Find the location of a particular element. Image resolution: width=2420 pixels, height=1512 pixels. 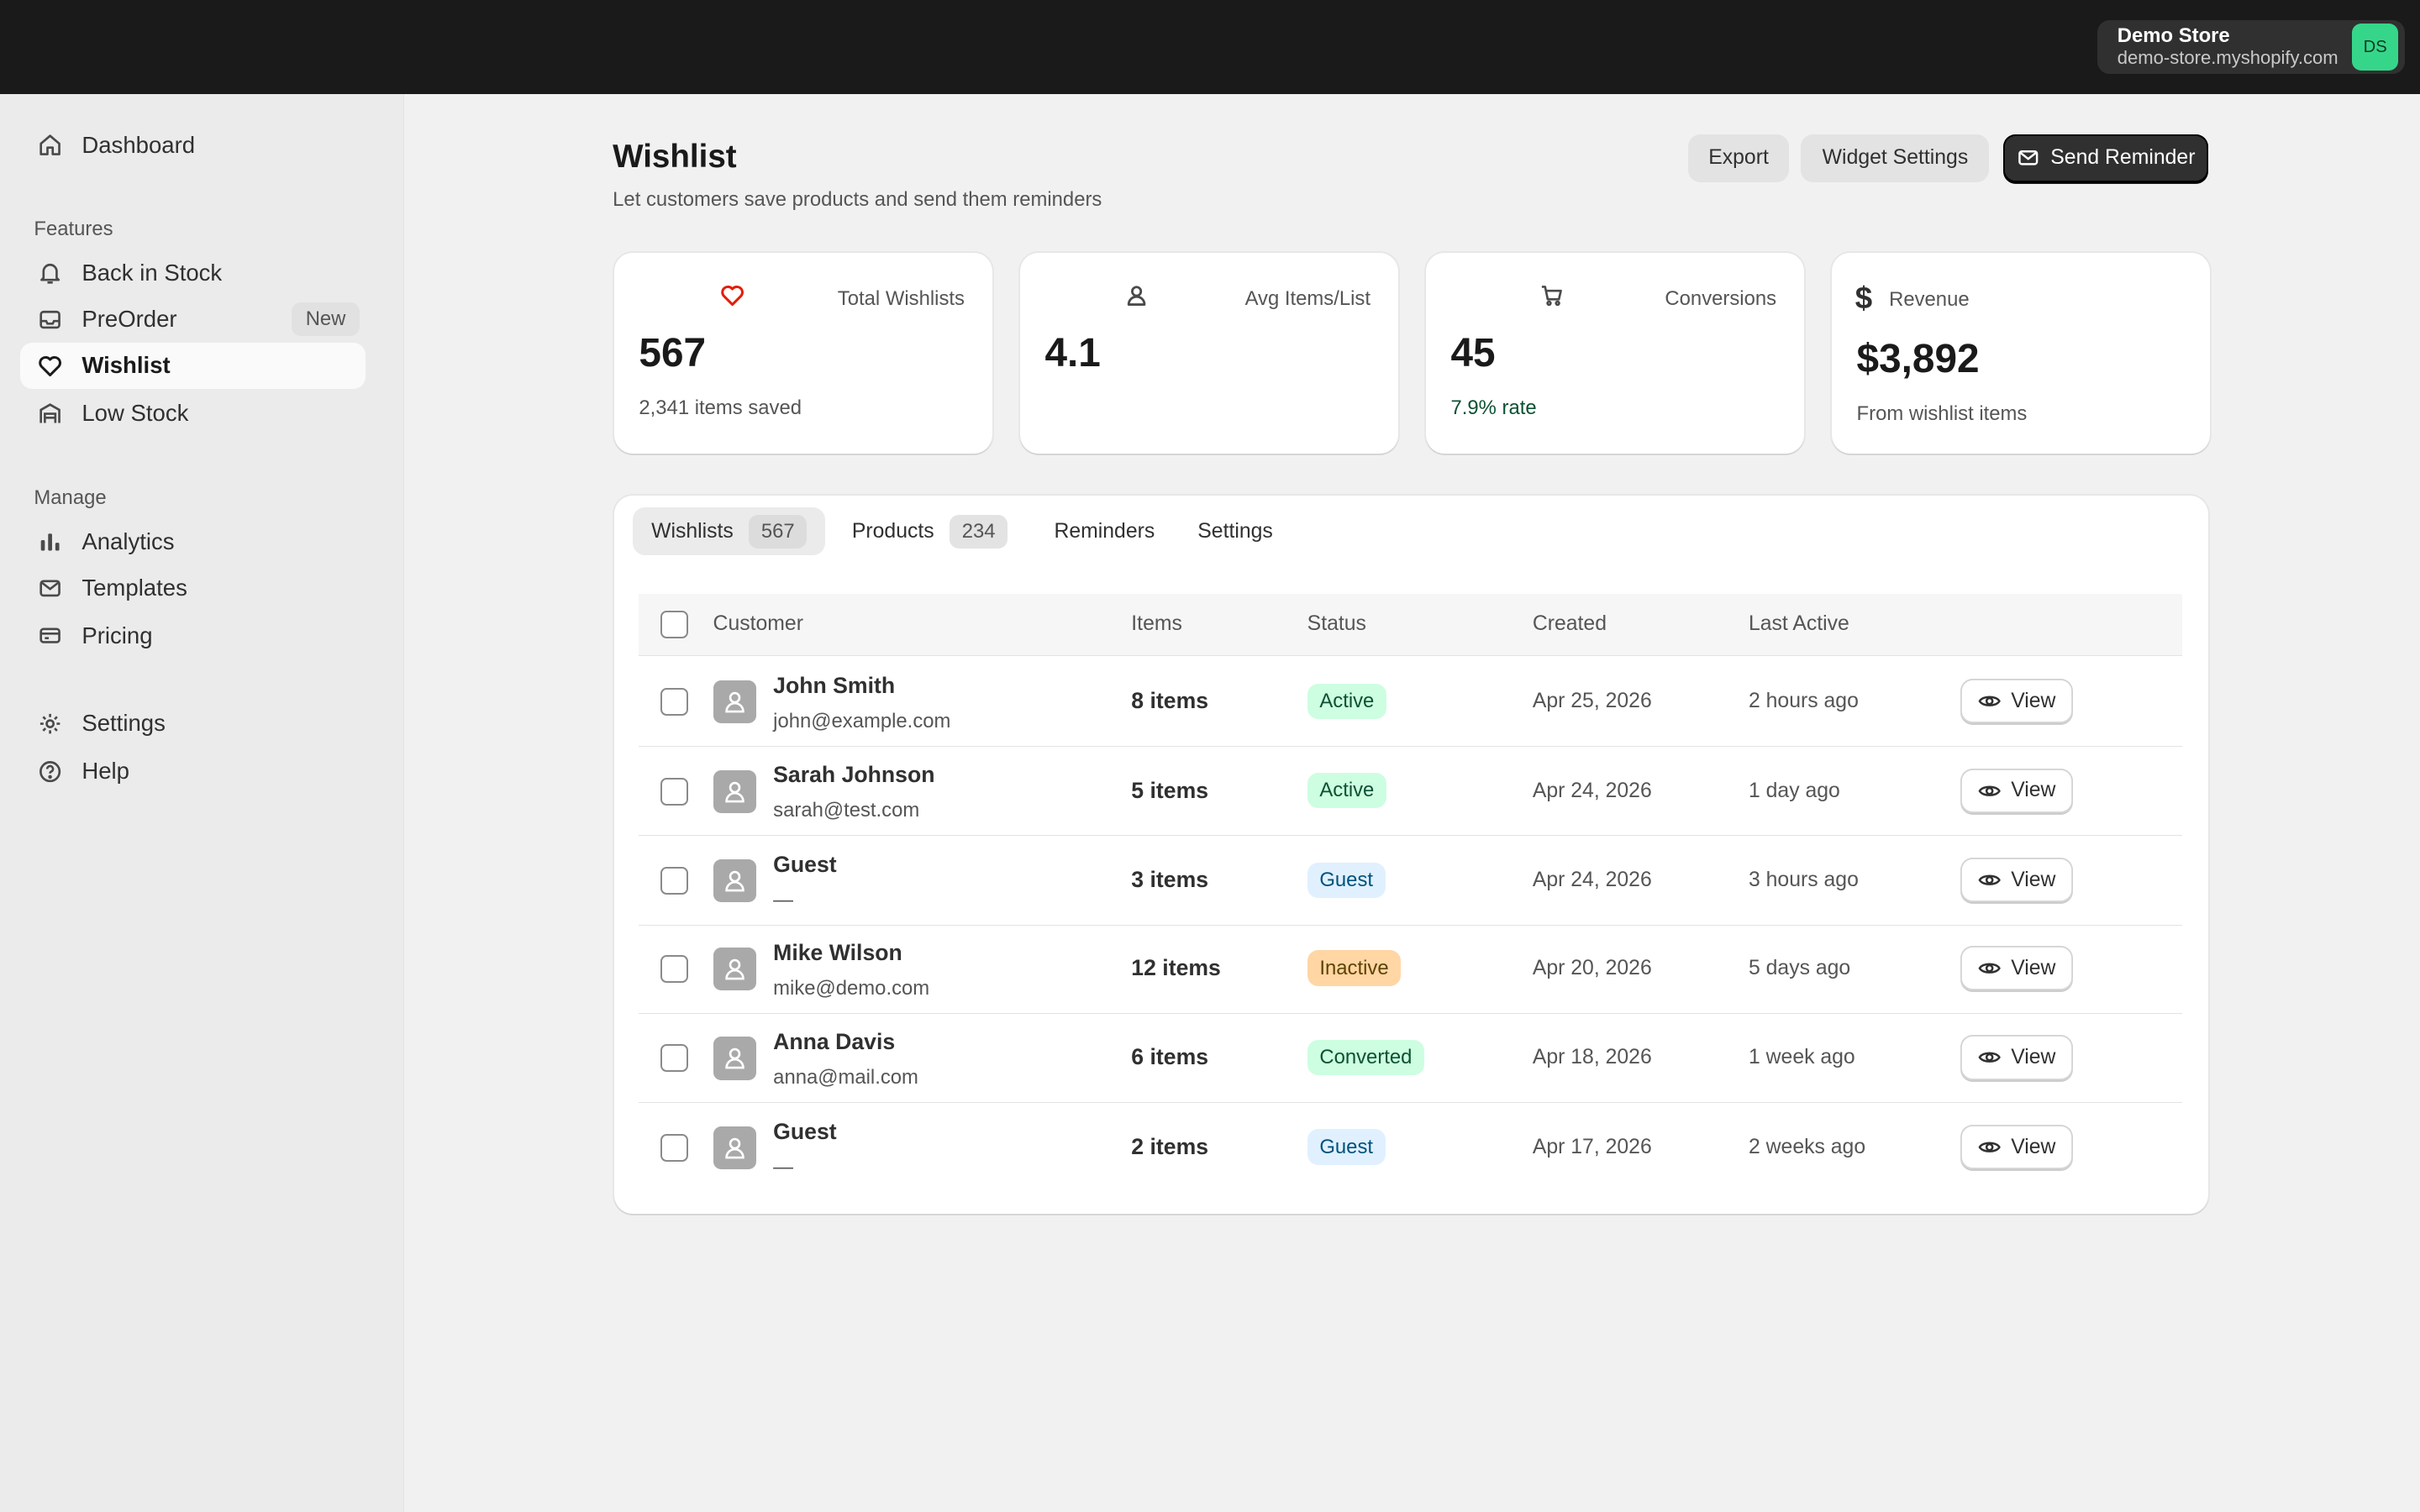

mail-icon is located at coordinates (50, 588).